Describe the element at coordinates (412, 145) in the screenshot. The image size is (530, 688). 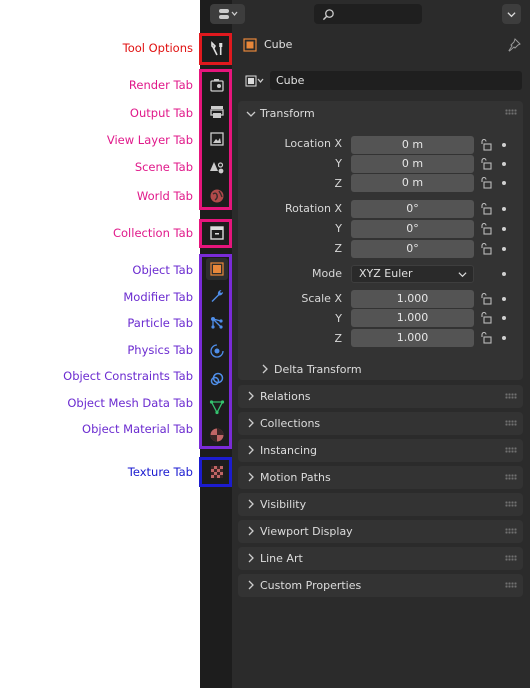
I see `location-x-field: 0 m` at that location.